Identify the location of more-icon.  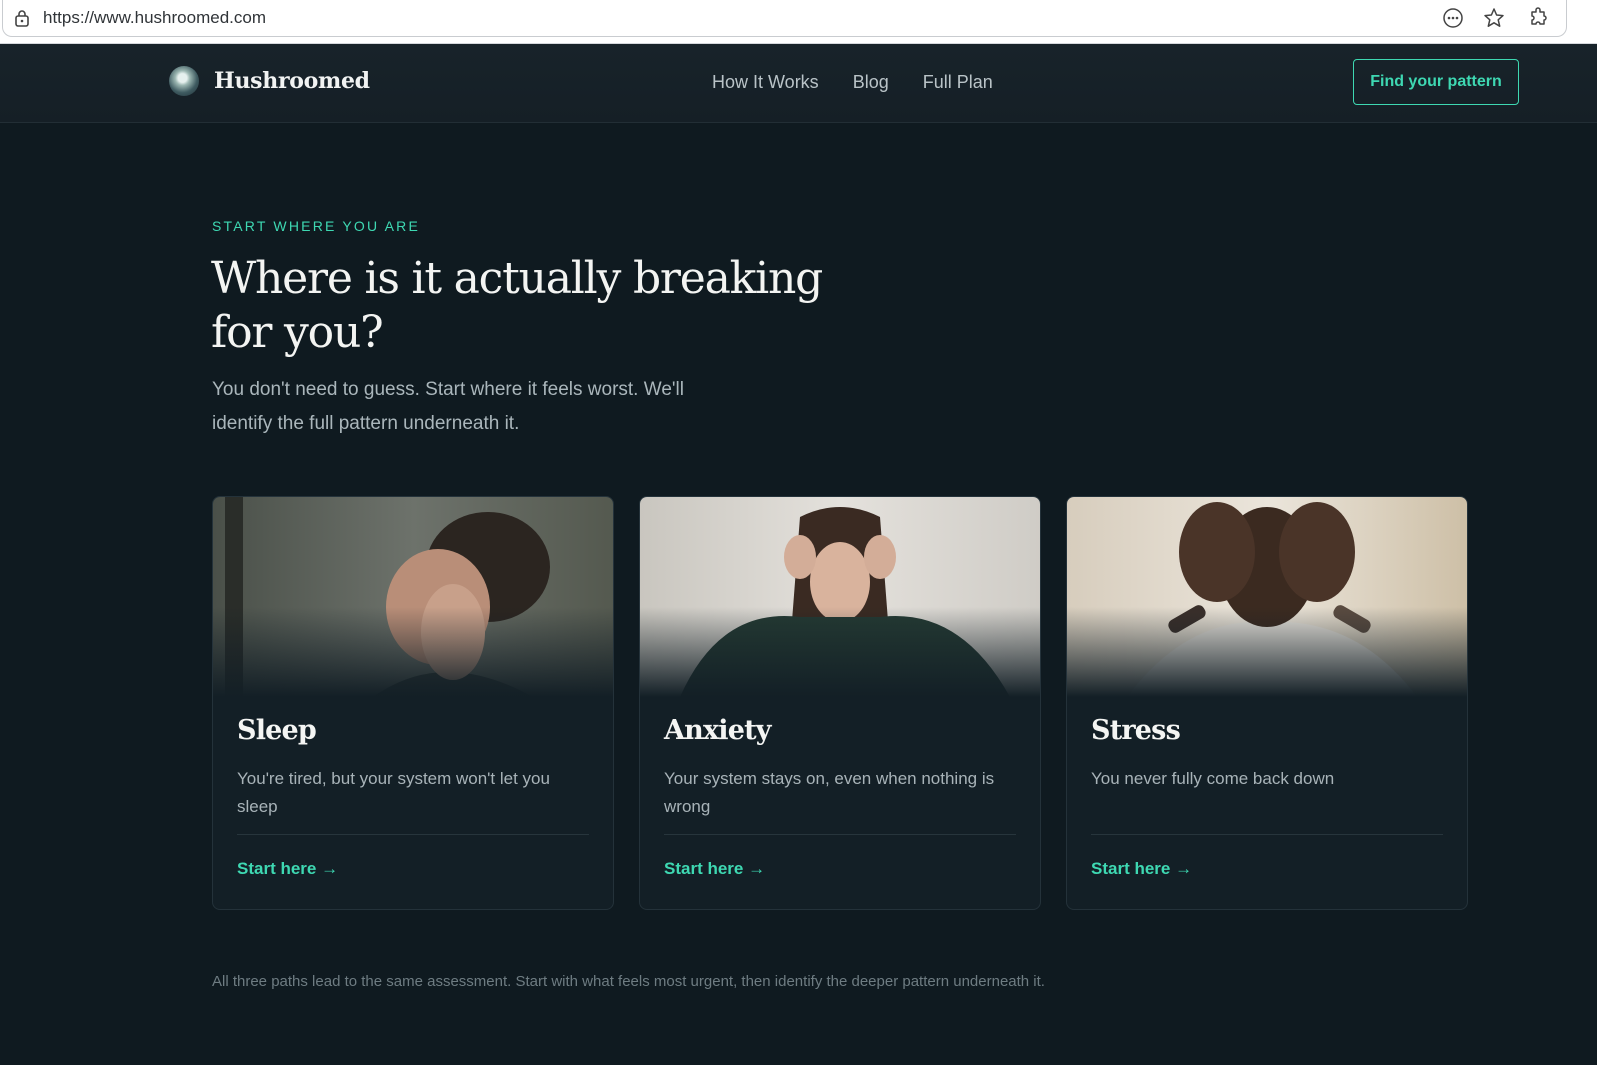
(1453, 18).